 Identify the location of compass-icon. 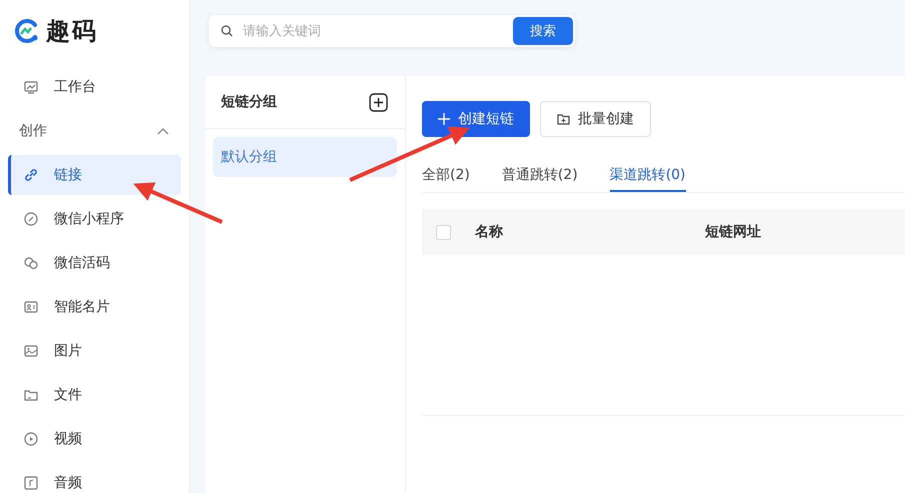
(31, 219).